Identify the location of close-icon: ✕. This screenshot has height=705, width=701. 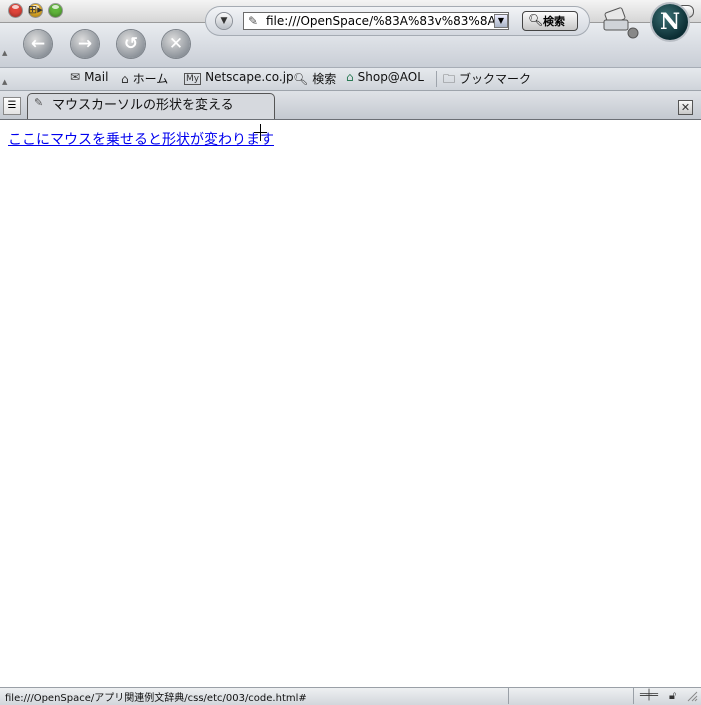
(685, 107).